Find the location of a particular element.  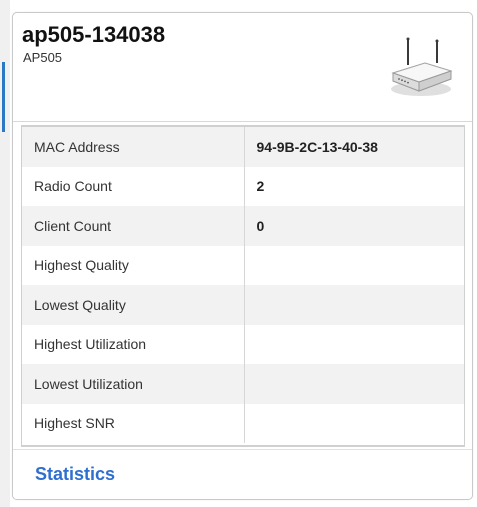

row-label: Highest Quality is located at coordinates (133, 265).